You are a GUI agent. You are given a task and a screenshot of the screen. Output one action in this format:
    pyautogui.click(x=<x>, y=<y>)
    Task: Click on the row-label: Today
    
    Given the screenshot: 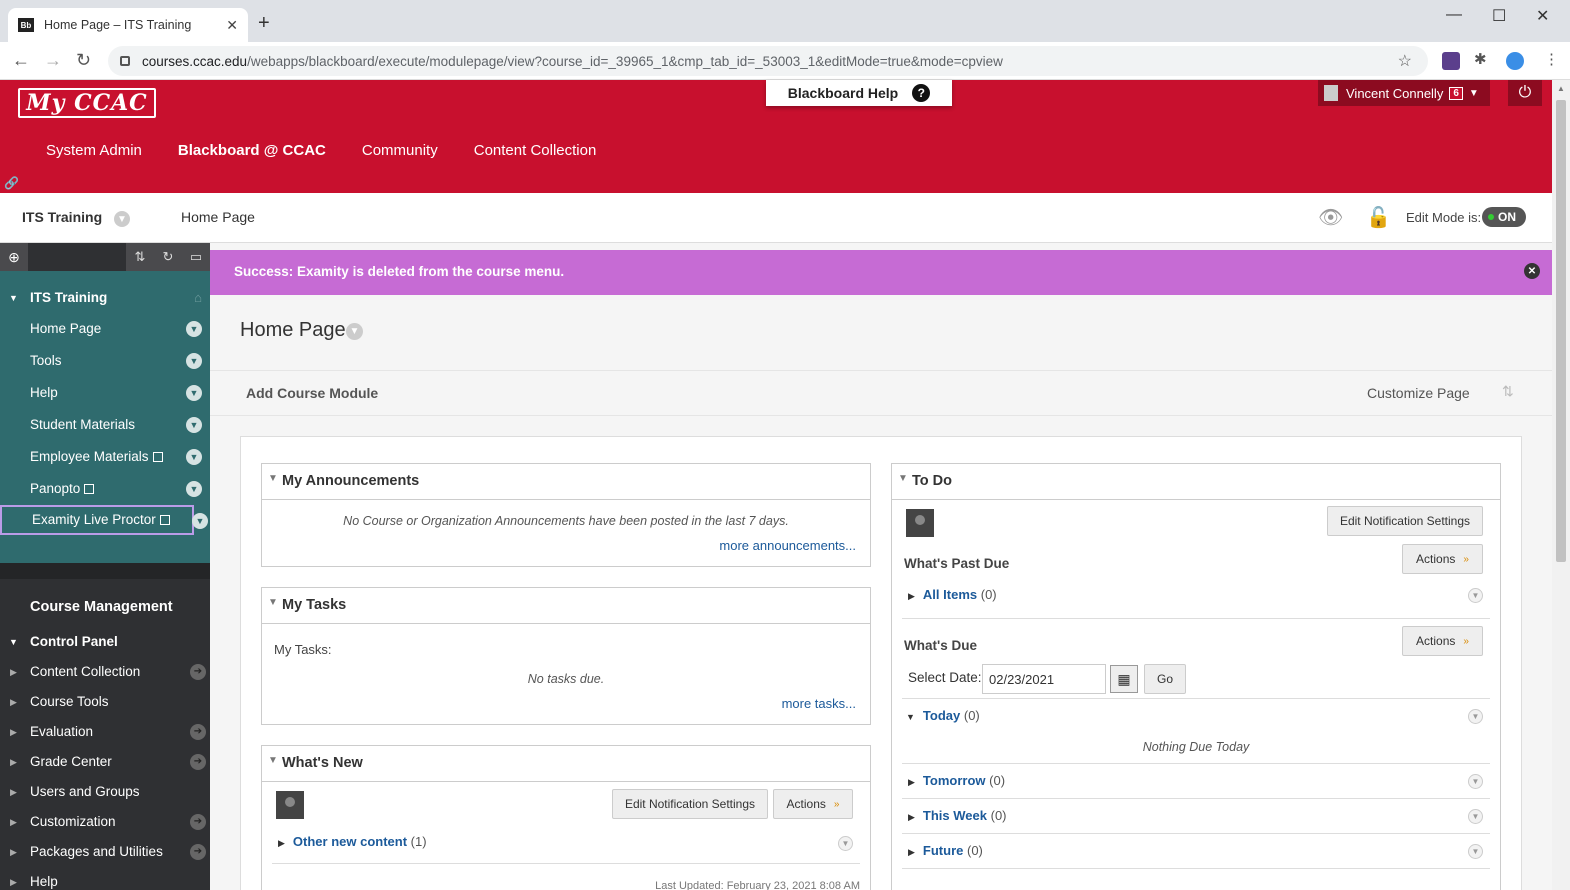 What is the action you would take?
    pyautogui.click(x=941, y=715)
    